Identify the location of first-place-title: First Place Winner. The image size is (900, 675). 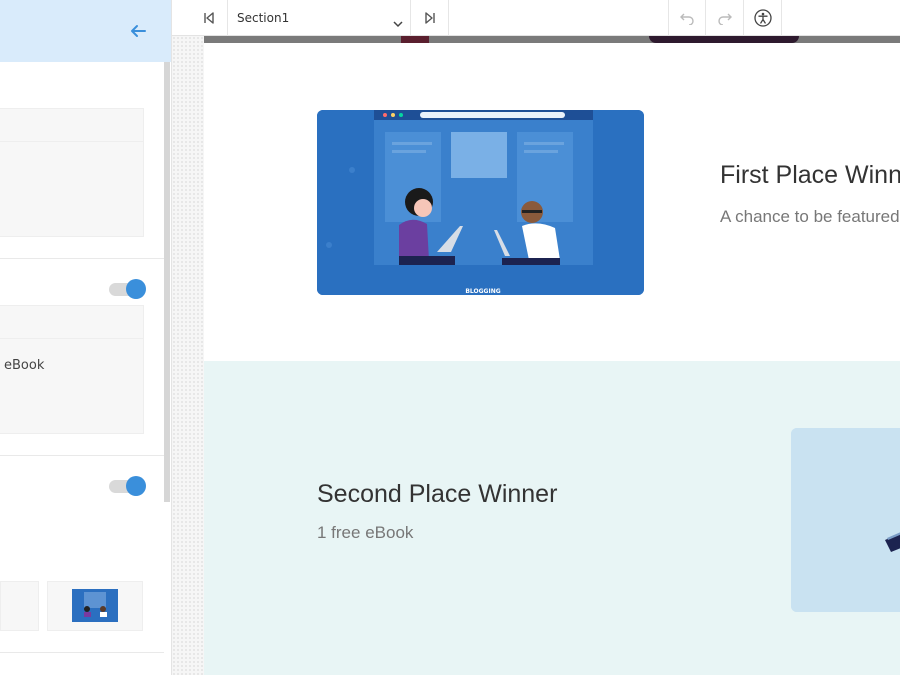
(810, 175).